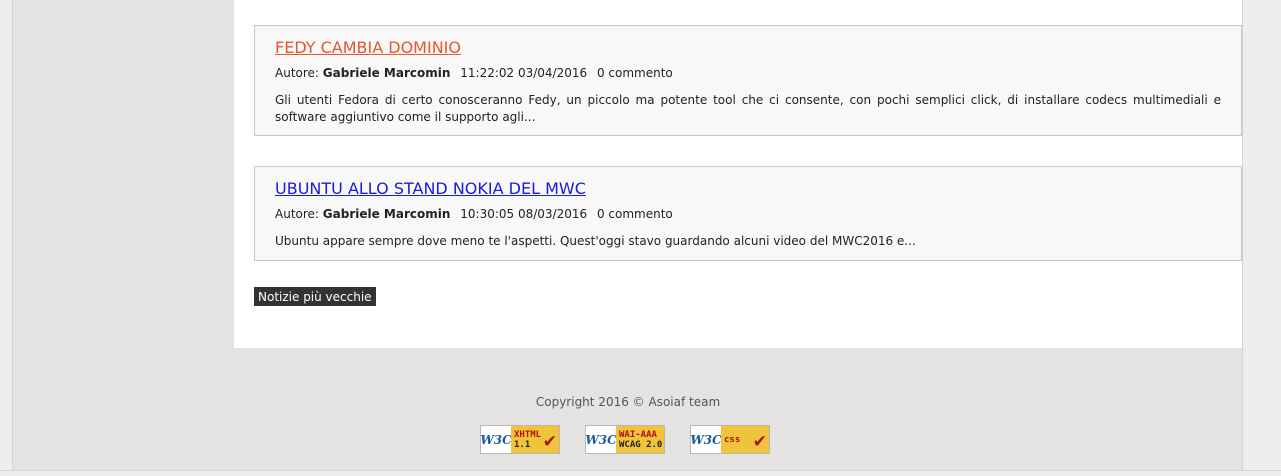  What do you see at coordinates (640, 473) in the screenshot?
I see `bottom-page-margin` at bounding box center [640, 473].